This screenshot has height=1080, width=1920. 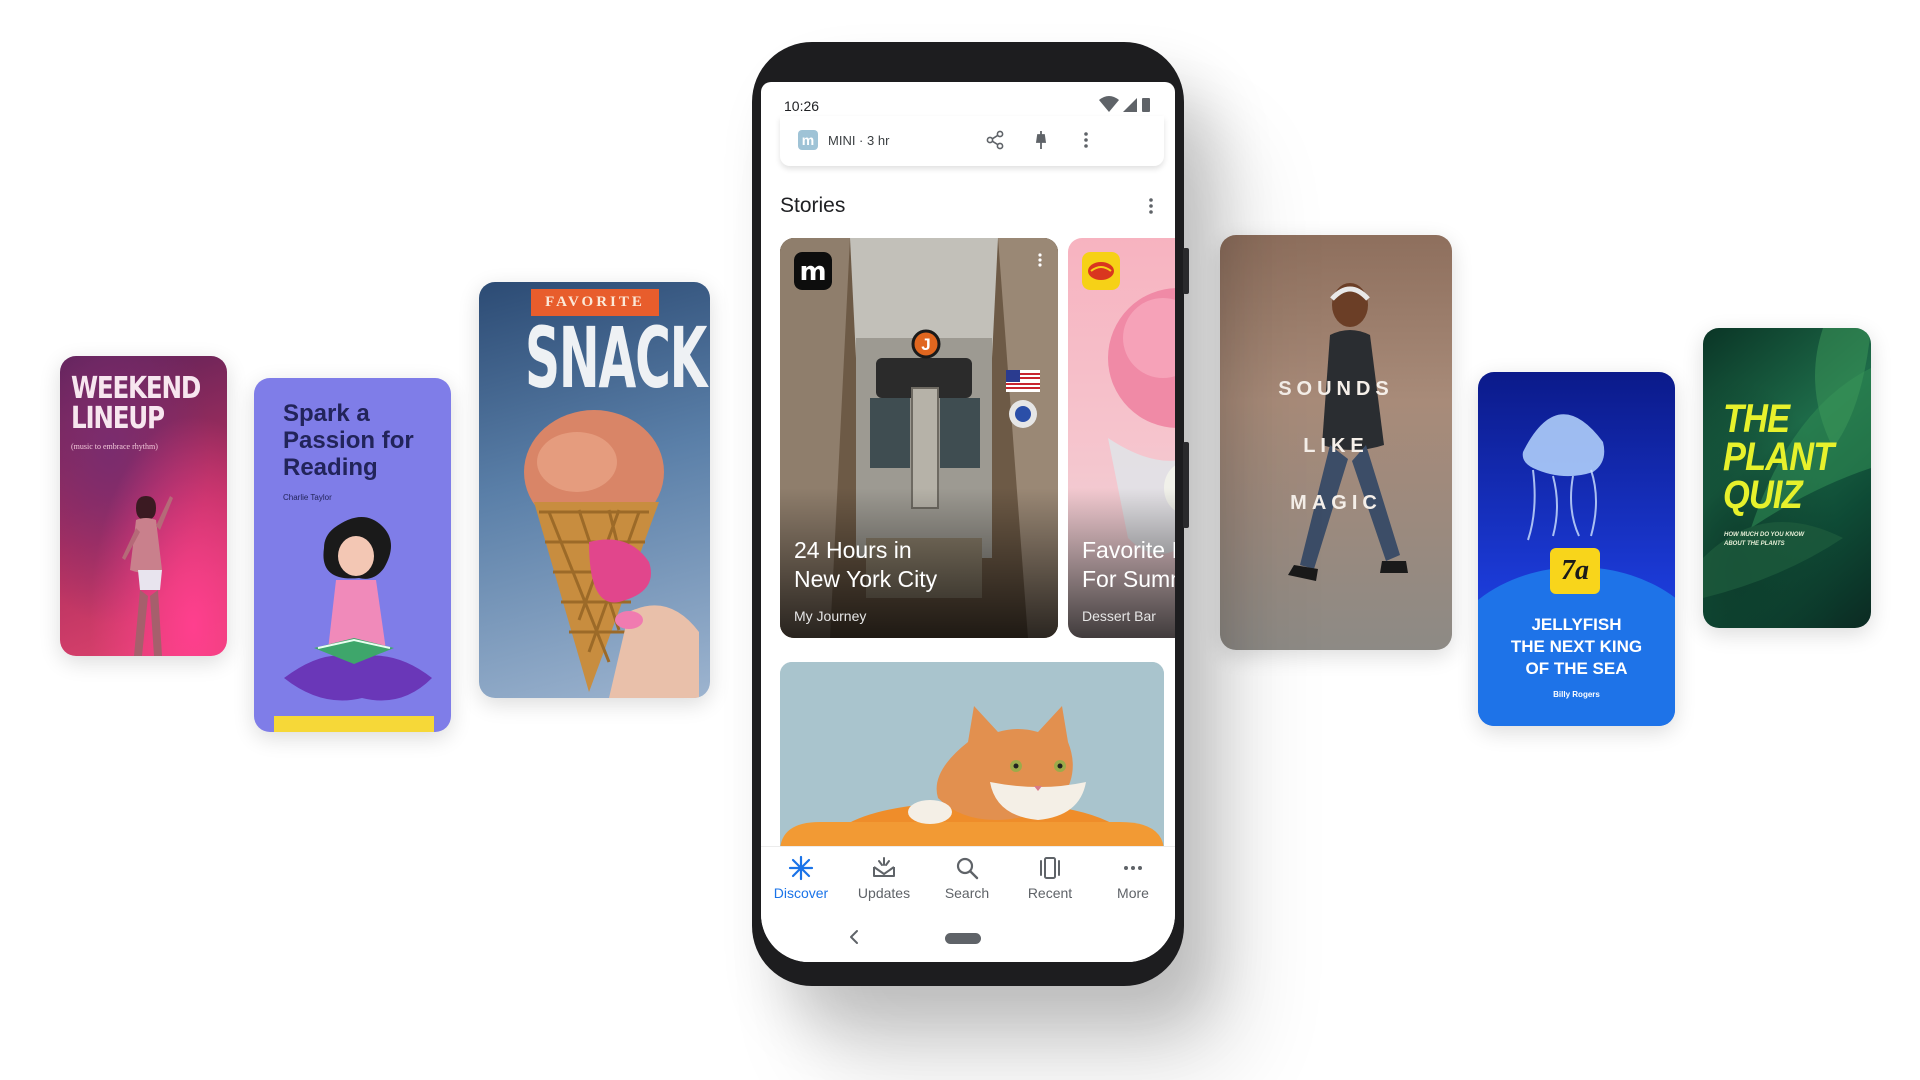 I want to click on story-card-favorite-snack: FAVORITE SNACK, so click(x=594, y=490).